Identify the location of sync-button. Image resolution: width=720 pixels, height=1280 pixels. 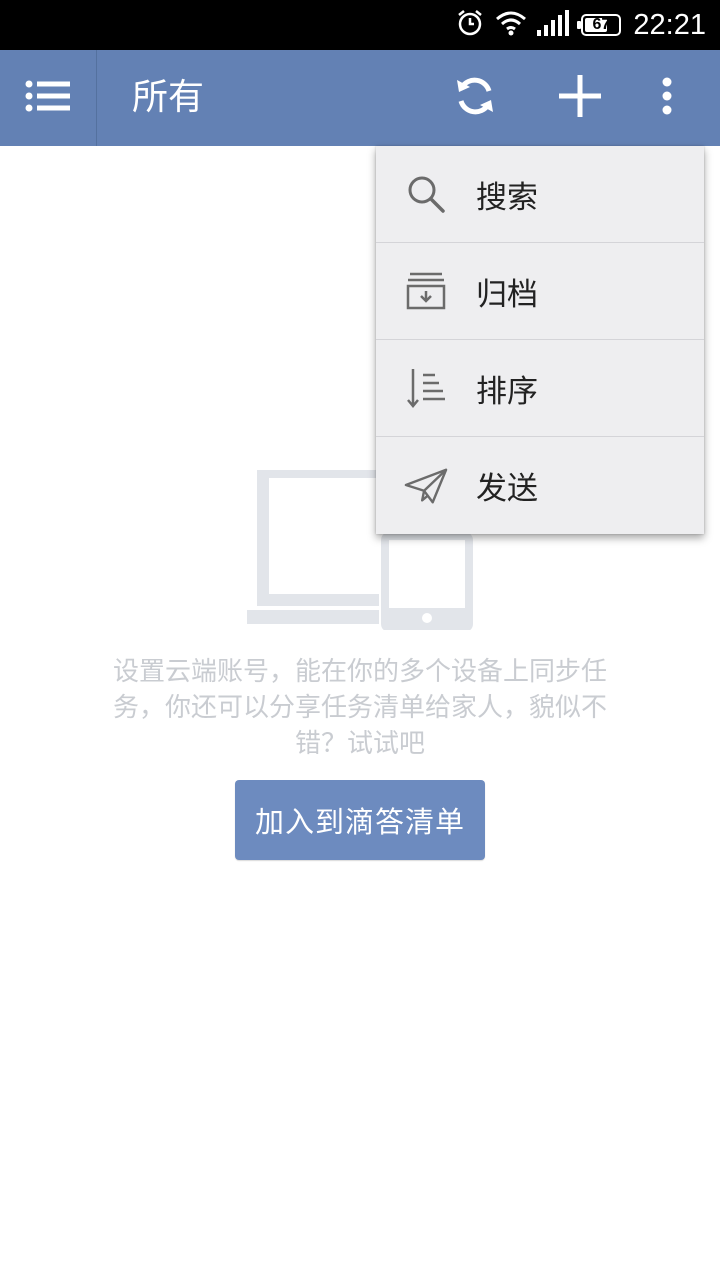
(475, 98).